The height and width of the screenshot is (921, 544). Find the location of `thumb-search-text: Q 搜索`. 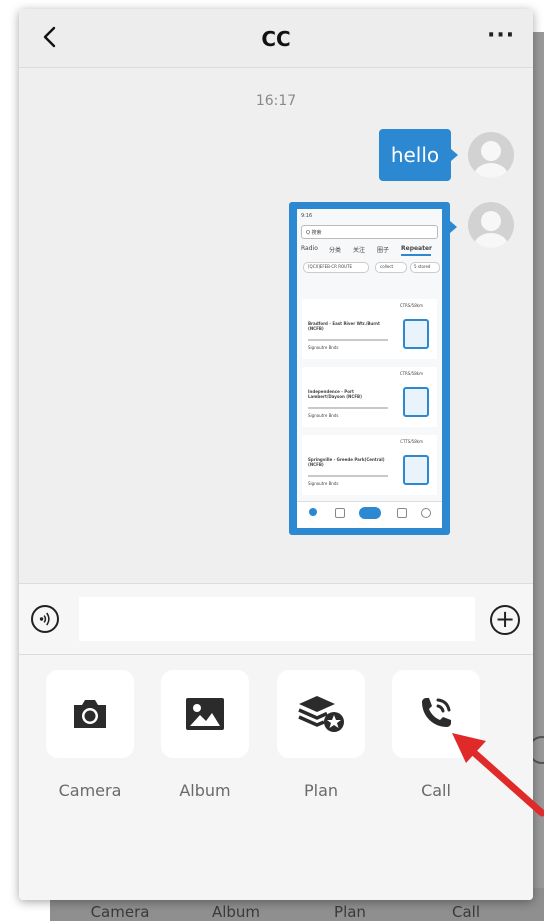

thumb-search-text: Q 搜索 is located at coordinates (314, 233).